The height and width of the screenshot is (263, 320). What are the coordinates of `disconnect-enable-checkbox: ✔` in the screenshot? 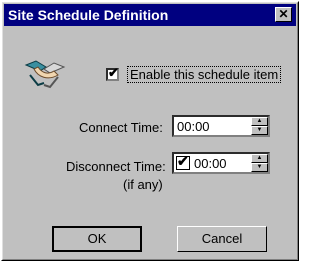 It's located at (183, 161).